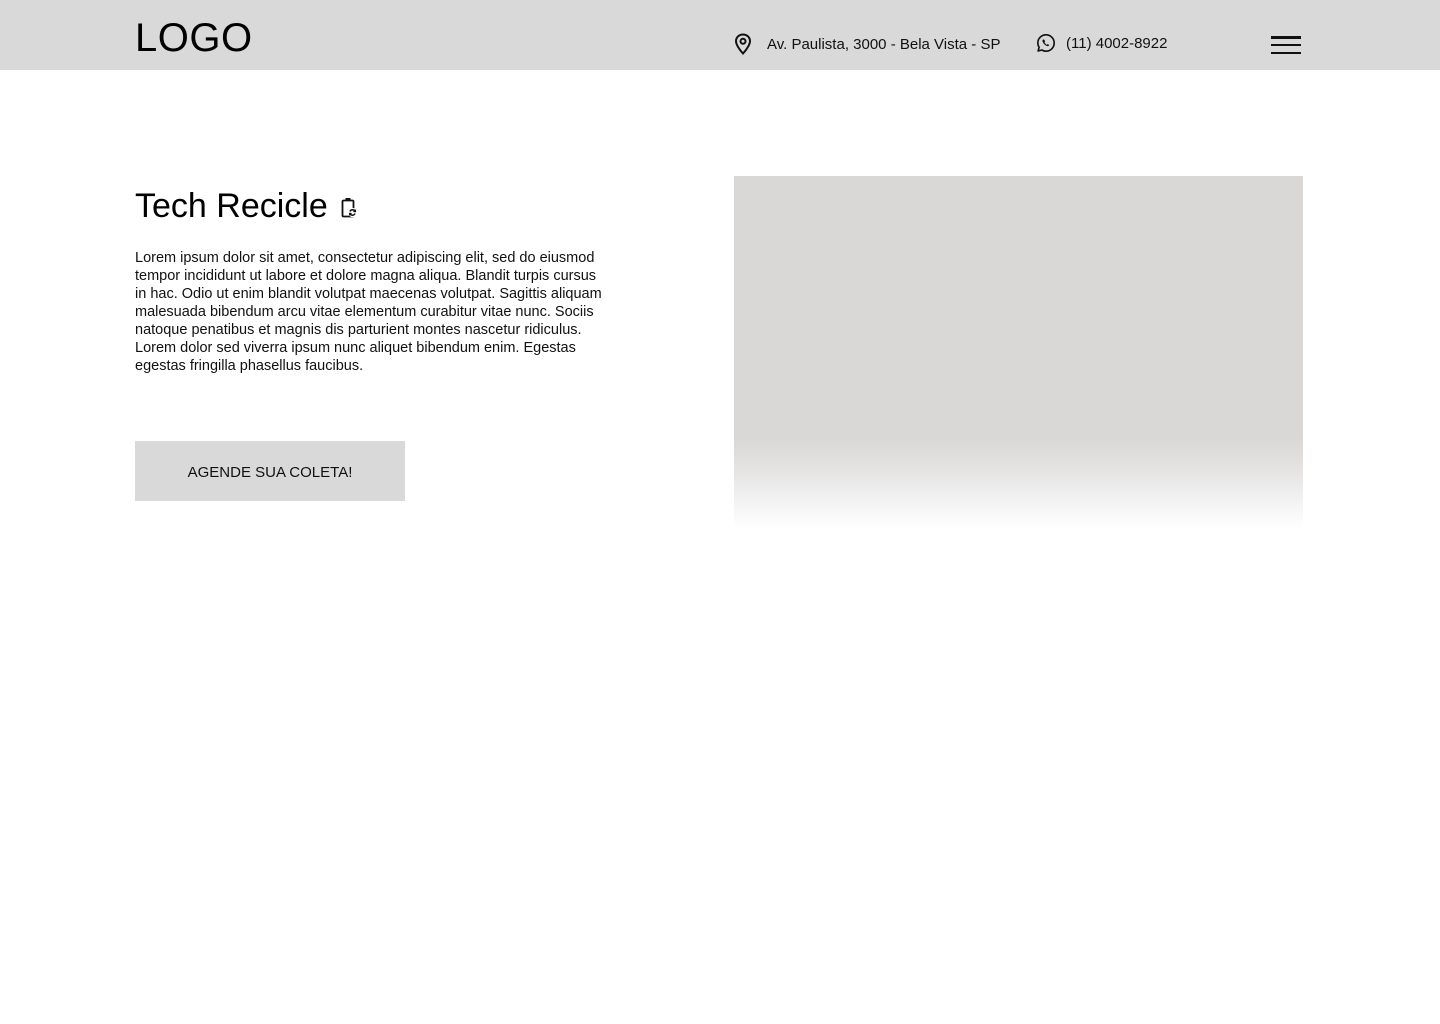 The width and height of the screenshot is (1440, 1024). What do you see at coordinates (1117, 43) in the screenshot?
I see `phone-text: (11) 4002-8922` at bounding box center [1117, 43].